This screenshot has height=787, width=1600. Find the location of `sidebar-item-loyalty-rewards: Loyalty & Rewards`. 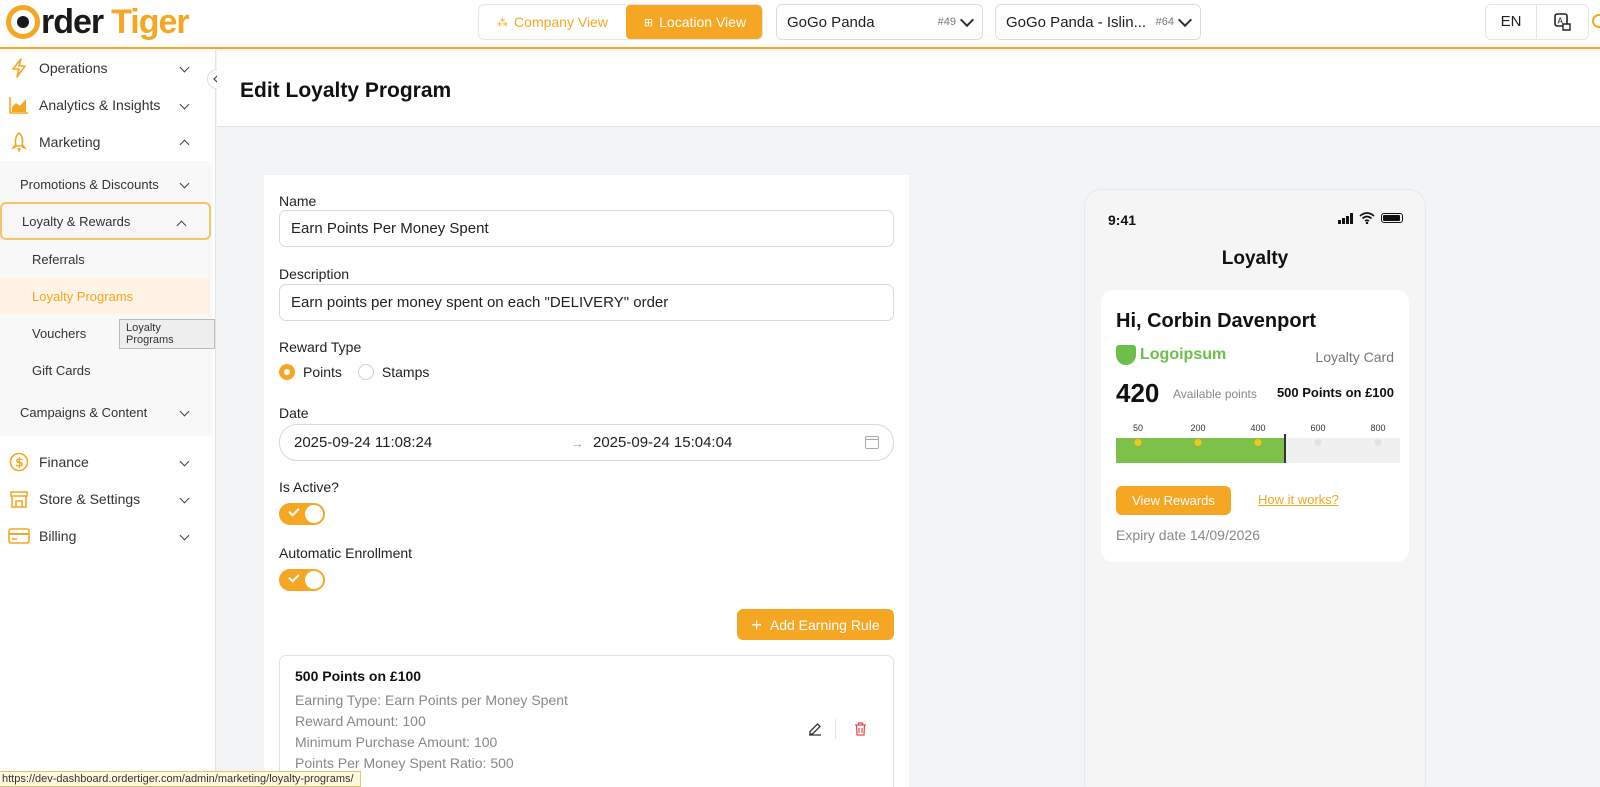

sidebar-item-loyalty-rewards: Loyalty & Rewards is located at coordinates (105, 221).